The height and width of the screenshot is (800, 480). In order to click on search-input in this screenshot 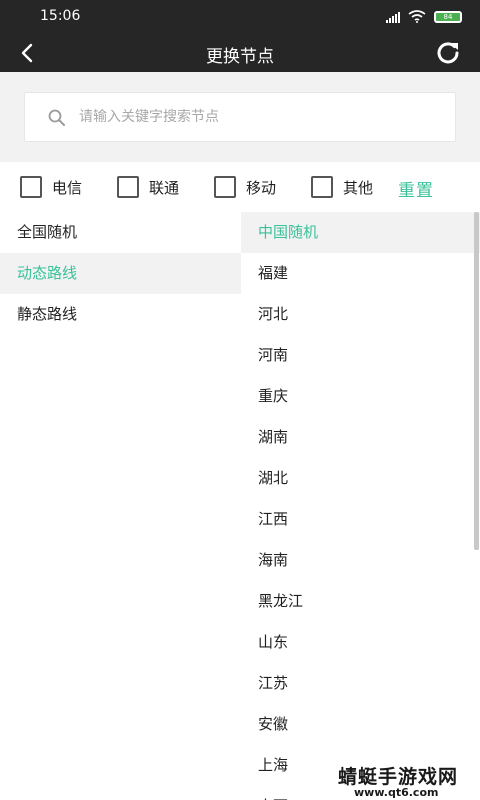, I will do `click(264, 117)`.